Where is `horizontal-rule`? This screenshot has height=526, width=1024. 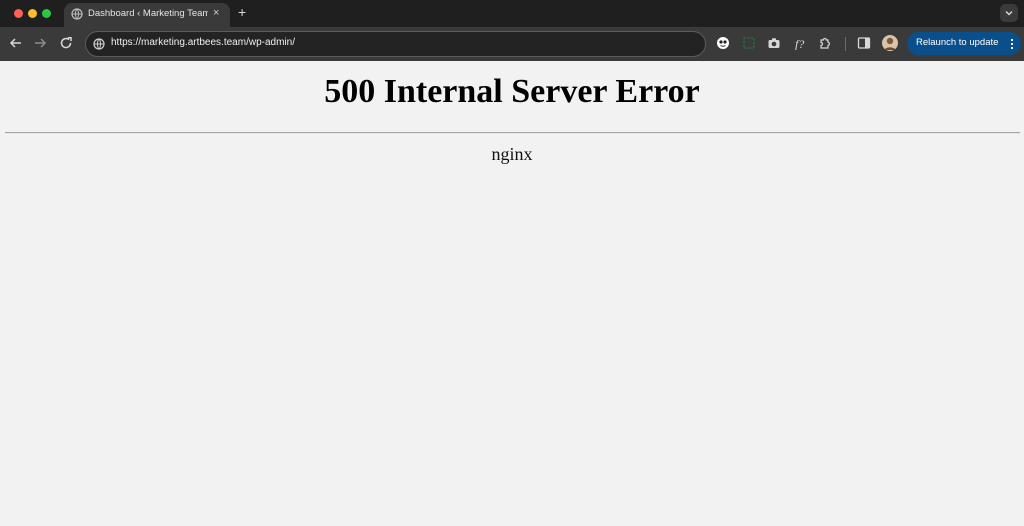 horizontal-rule is located at coordinates (512, 133).